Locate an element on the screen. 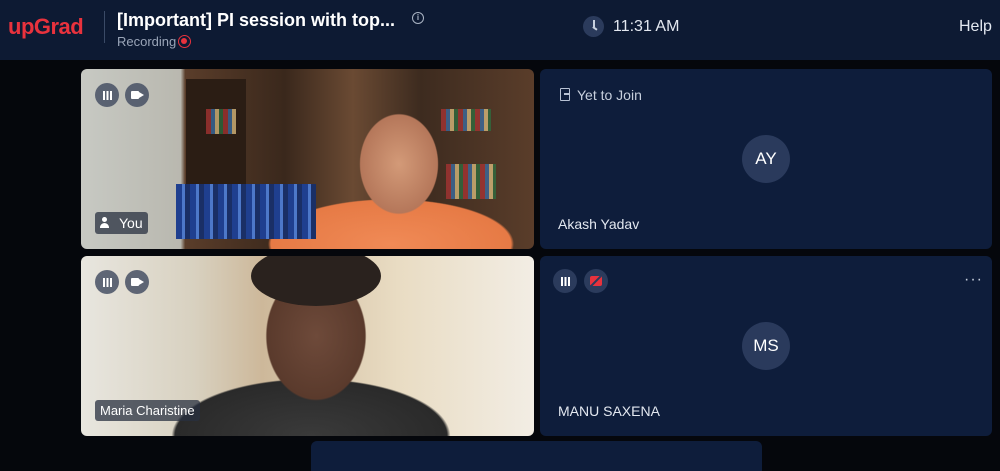  participant-name: Maria Charistine is located at coordinates (147, 410).